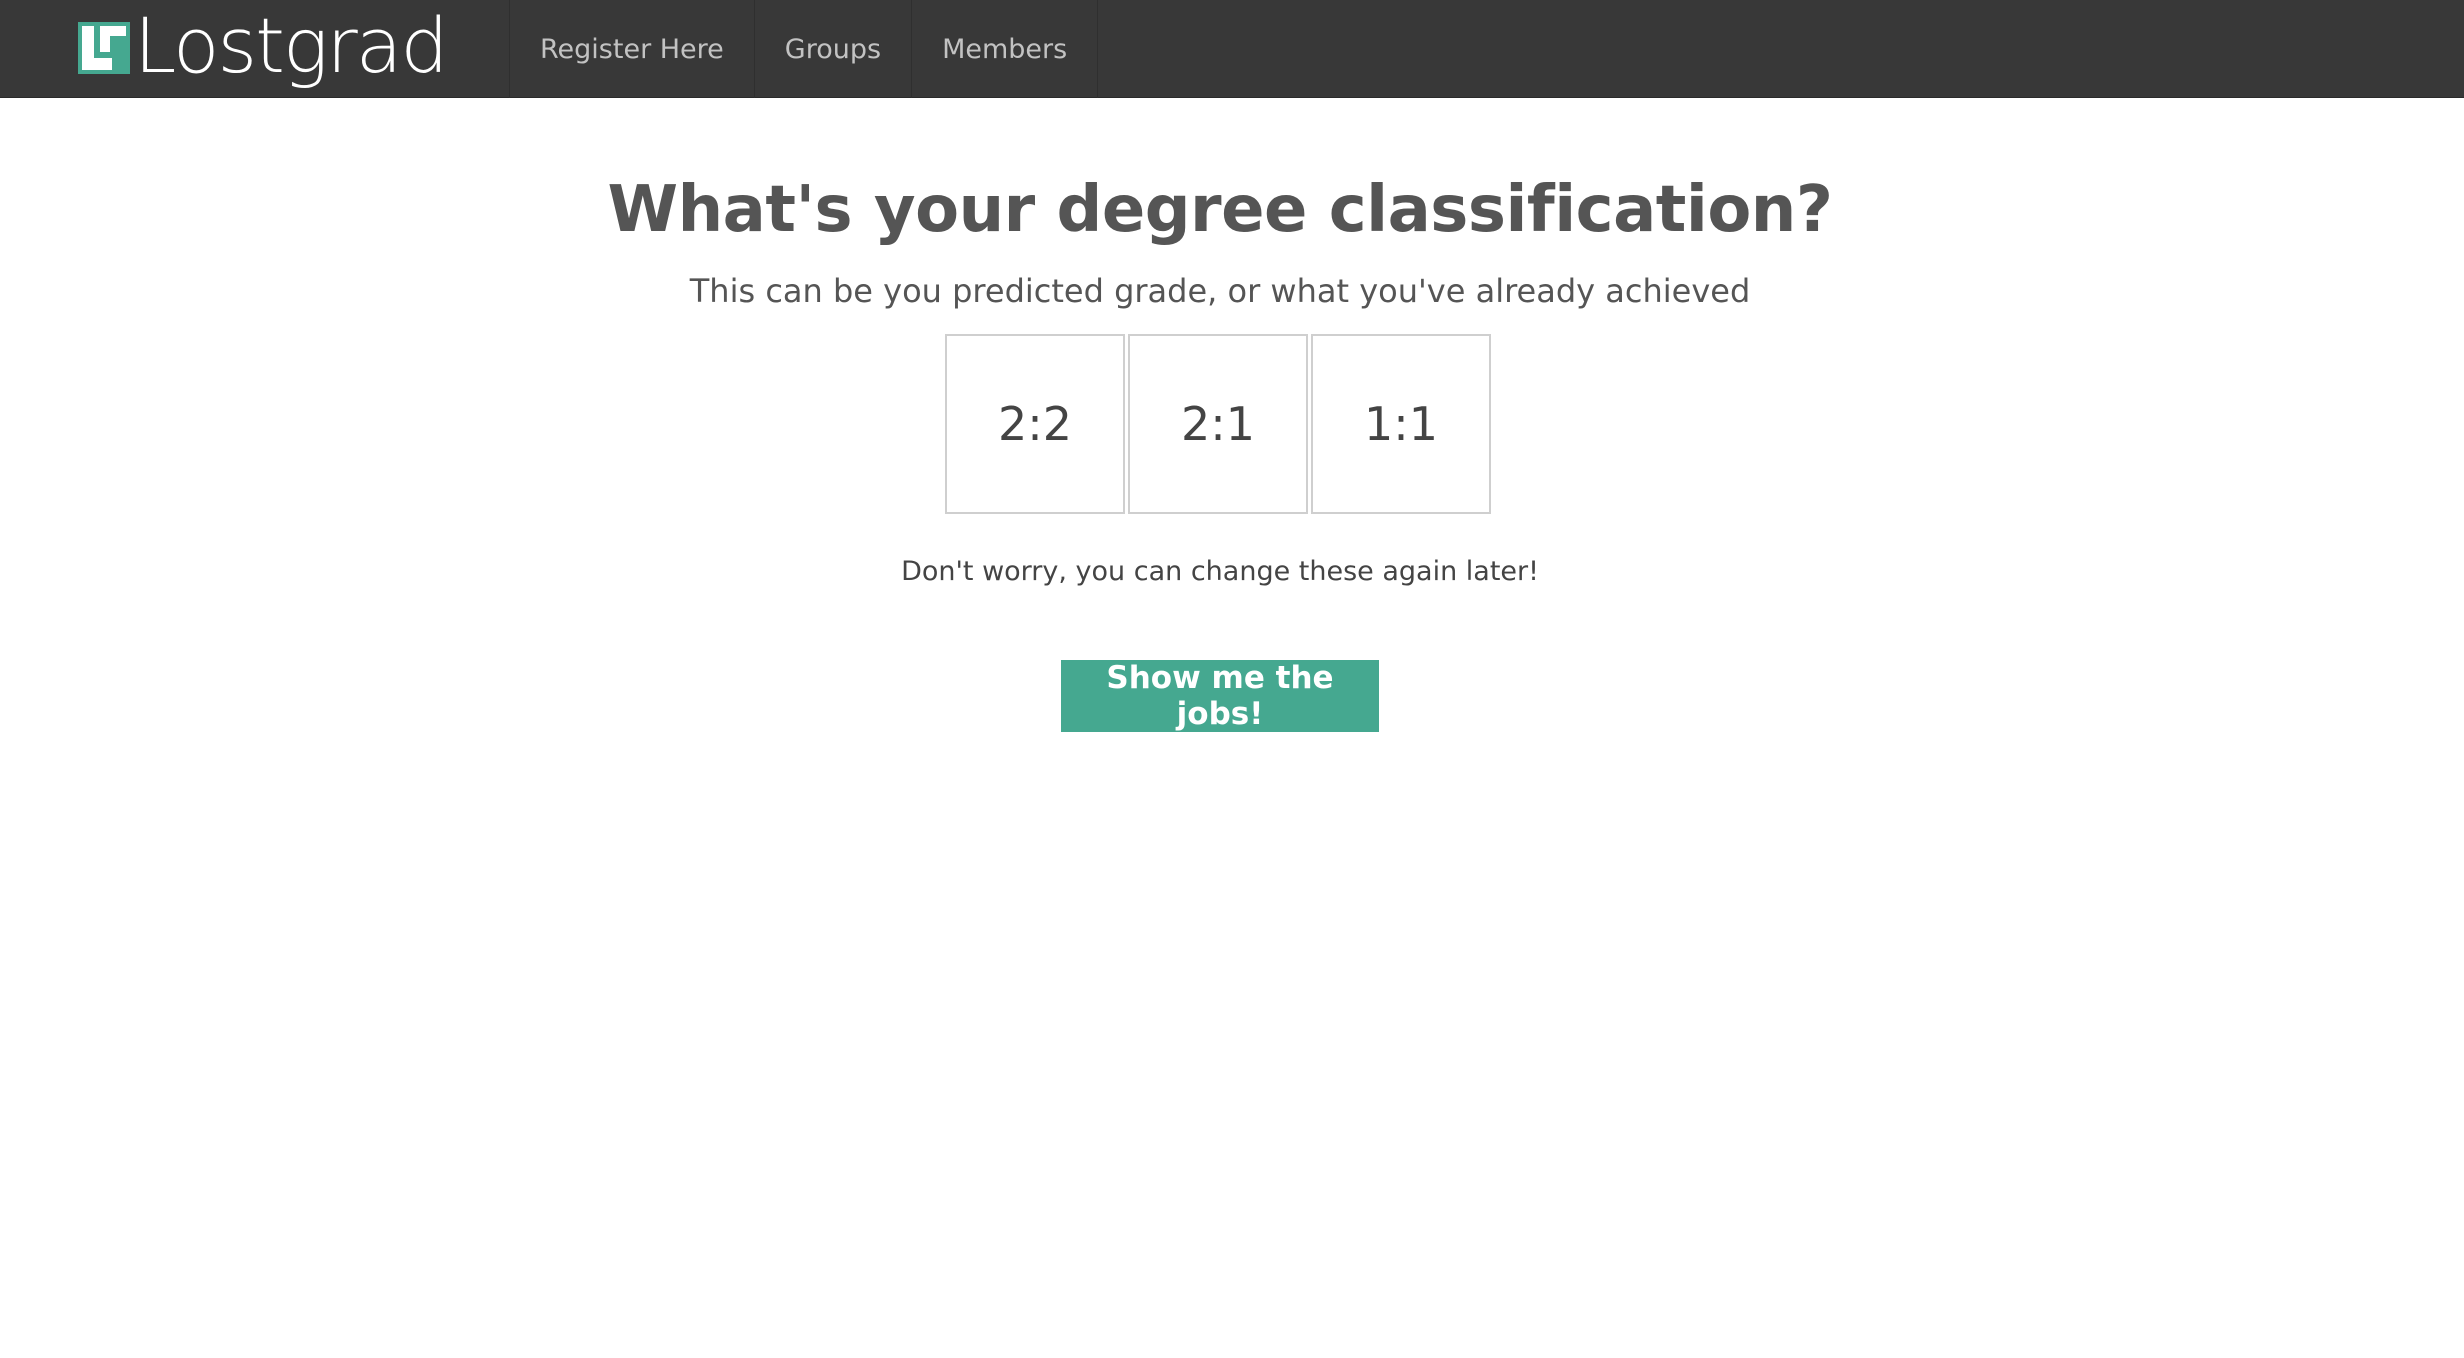 The height and width of the screenshot is (1358, 2464). Describe the element at coordinates (1005, 49) in the screenshot. I see `nav-members: Members` at that location.